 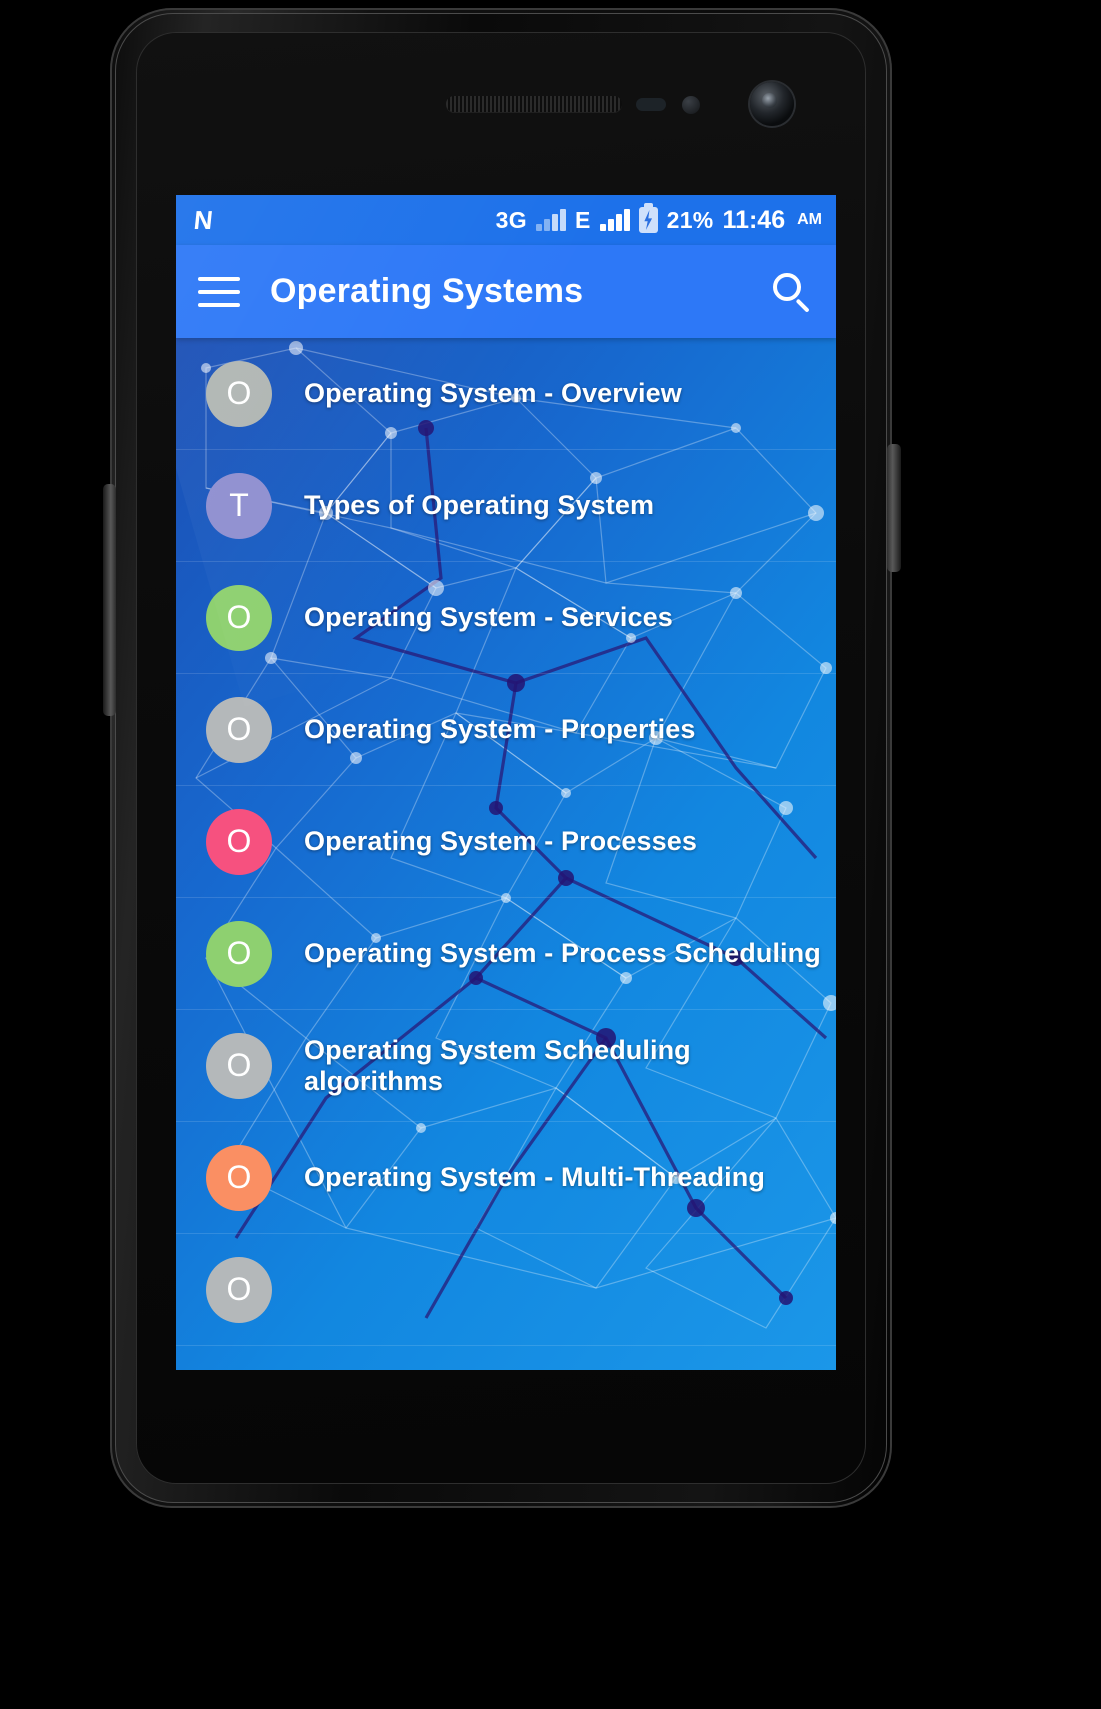 What do you see at coordinates (690, 219) in the screenshot?
I see `battery-percent-label: 21%` at bounding box center [690, 219].